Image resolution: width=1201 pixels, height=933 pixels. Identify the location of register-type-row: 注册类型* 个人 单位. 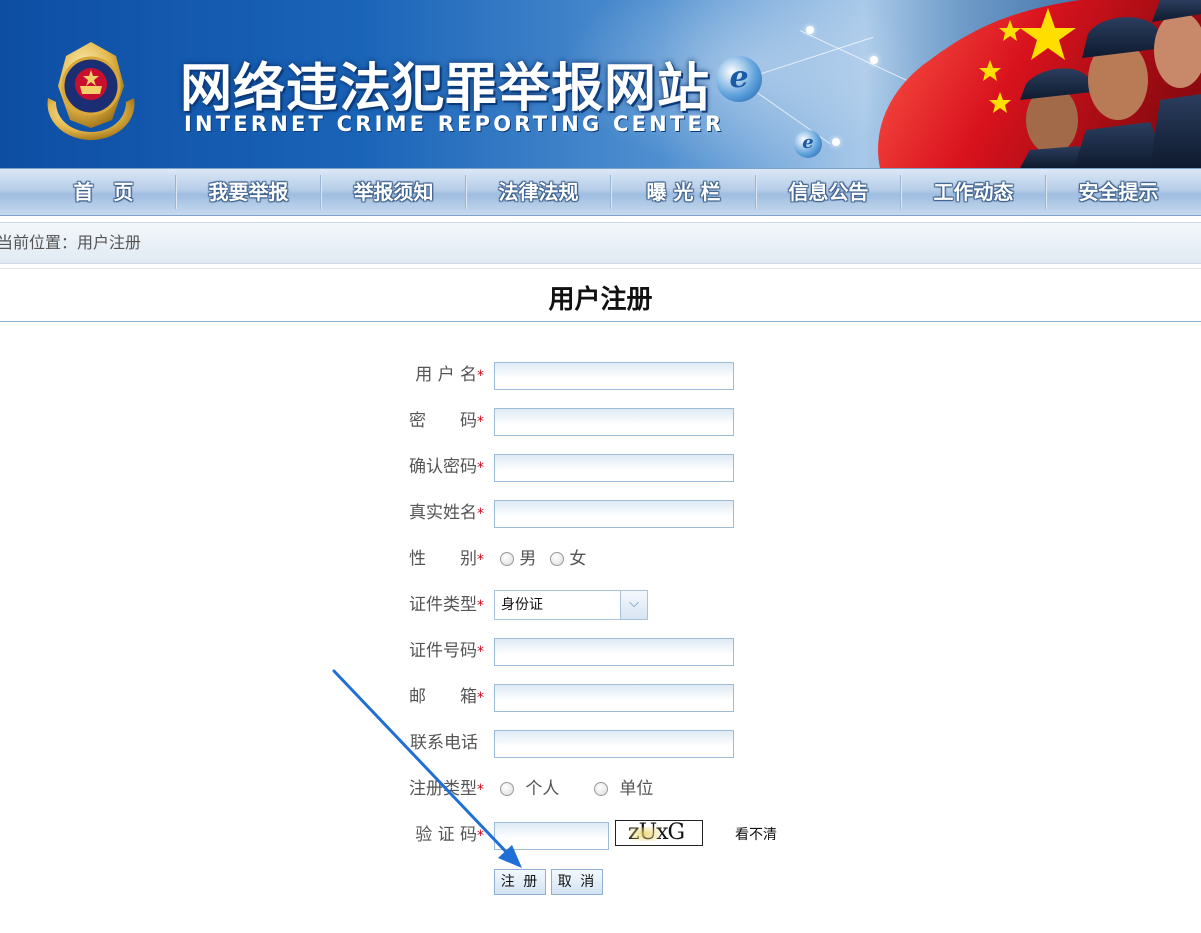
(610, 789).